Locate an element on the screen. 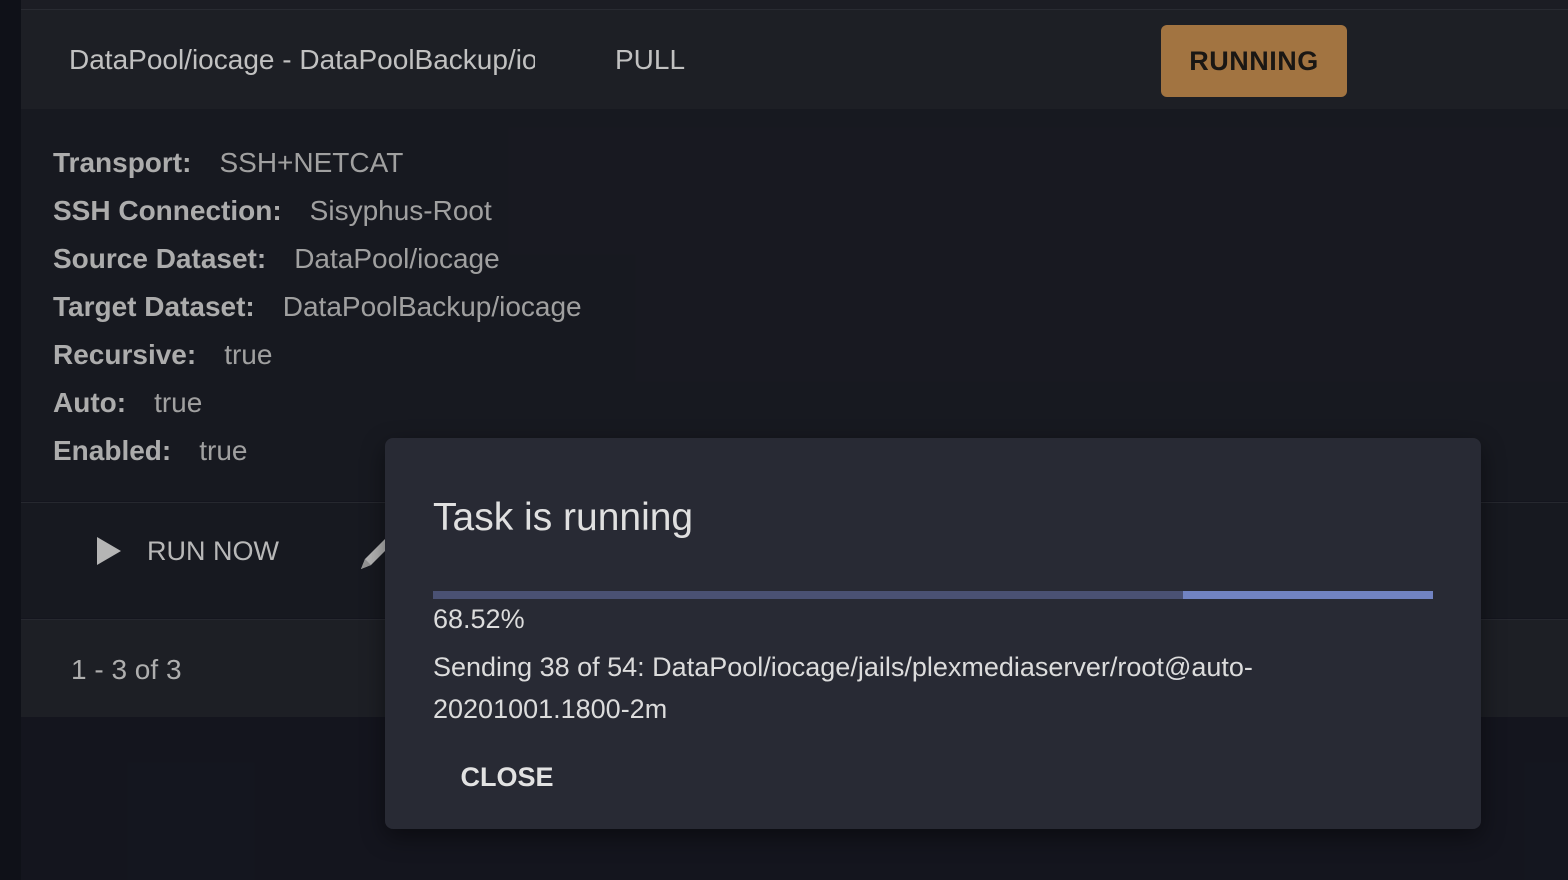 The height and width of the screenshot is (880, 1568). progress-bar-fill is located at coordinates (808, 595).